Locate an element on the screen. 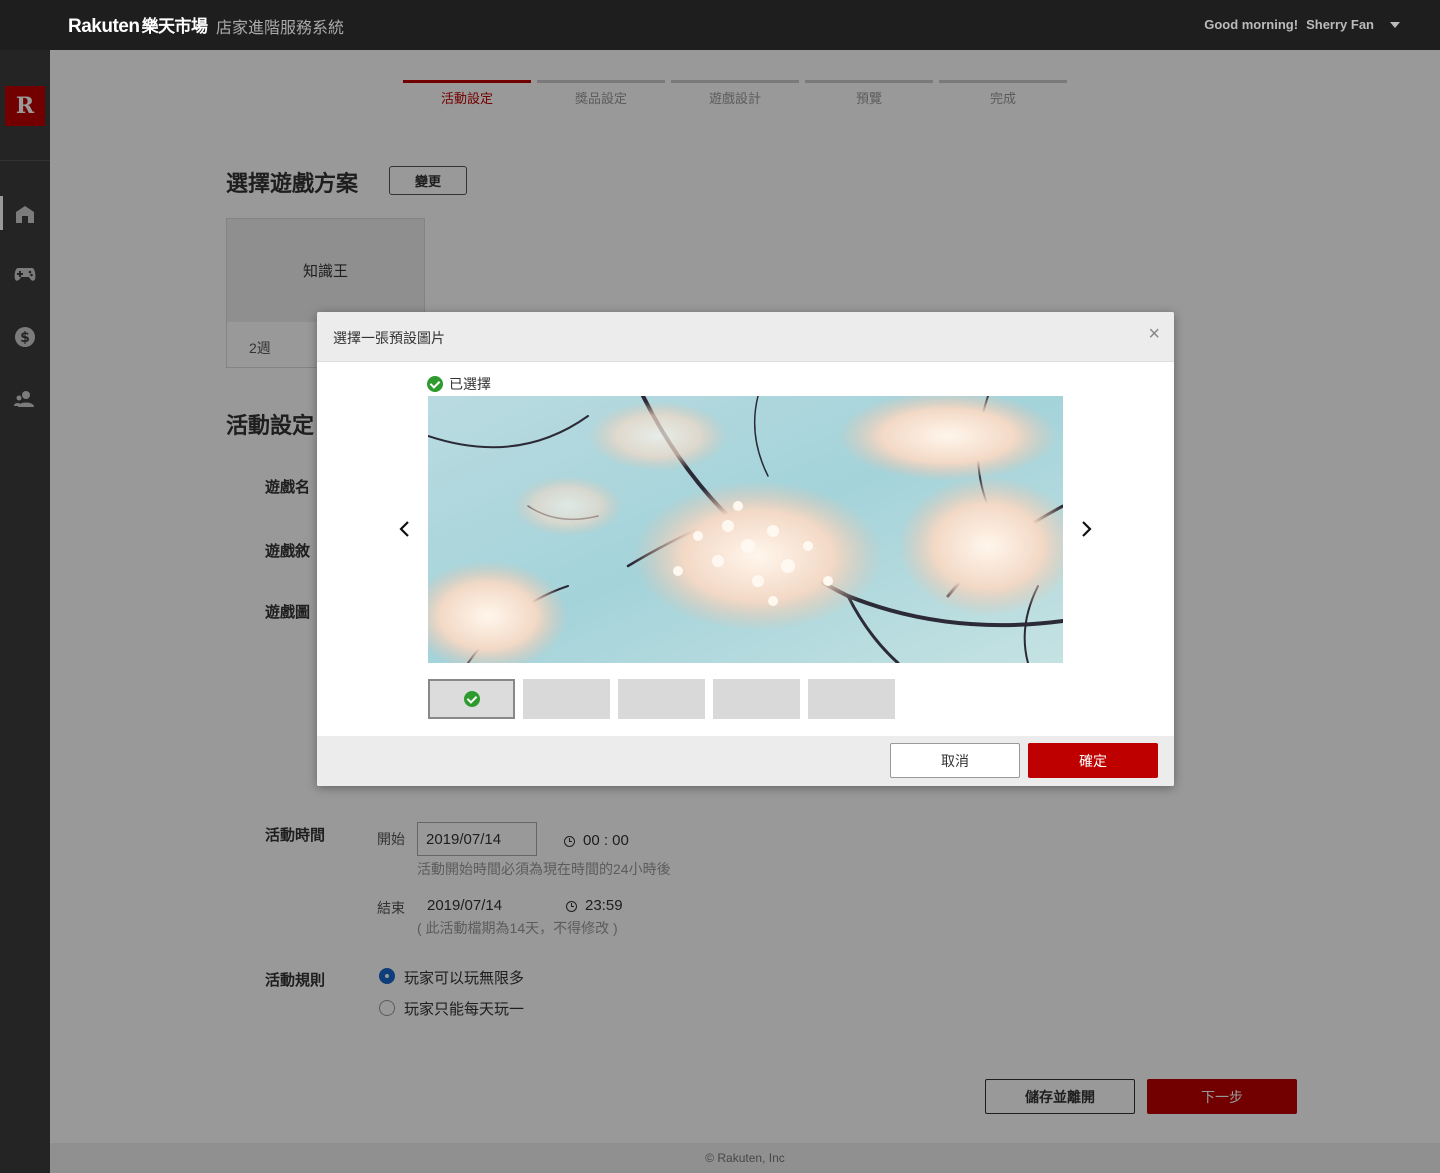 The width and height of the screenshot is (1440, 1173). modal-header: 選擇一張預設圖片 × is located at coordinates (745, 337).